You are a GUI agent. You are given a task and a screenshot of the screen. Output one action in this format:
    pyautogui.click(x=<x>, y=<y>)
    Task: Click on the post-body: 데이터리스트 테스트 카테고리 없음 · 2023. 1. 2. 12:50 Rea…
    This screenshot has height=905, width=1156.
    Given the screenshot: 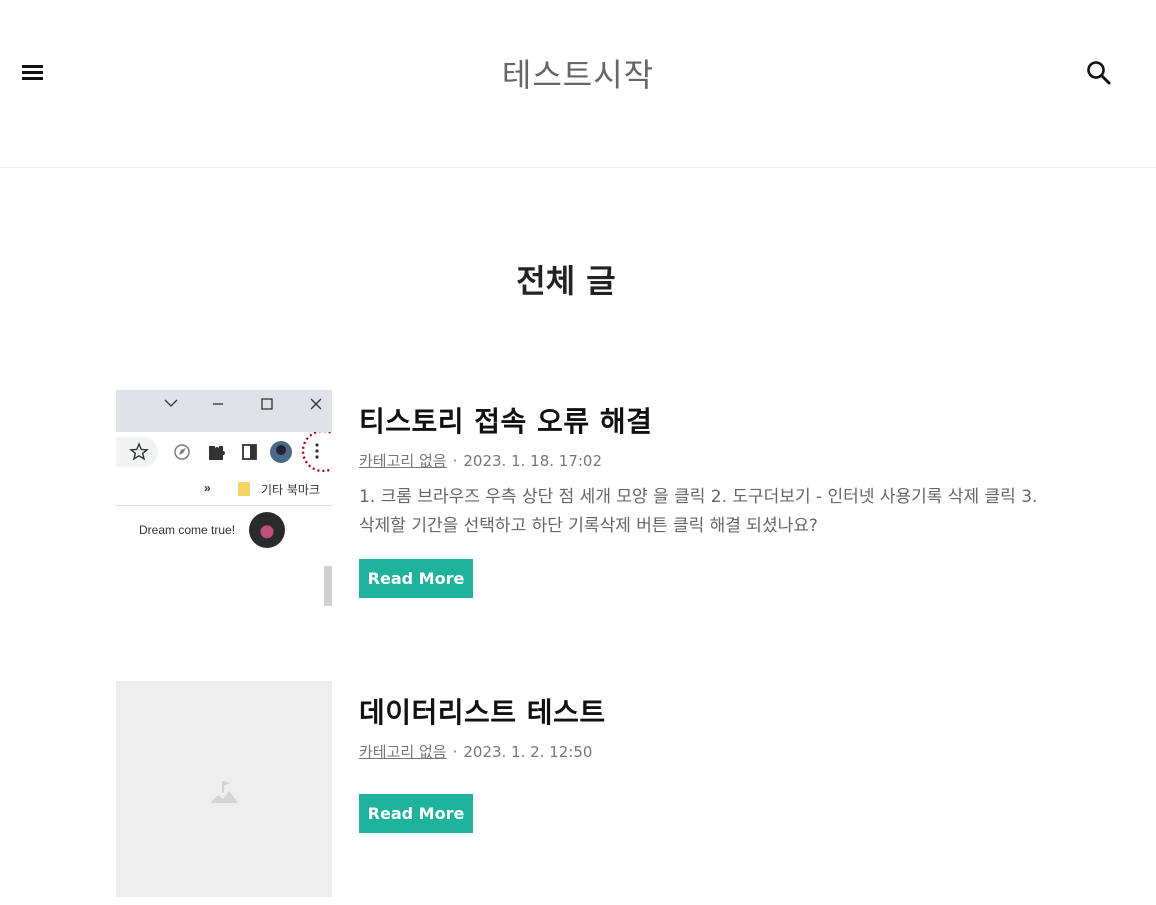 What is the action you would take?
    pyautogui.click(x=699, y=757)
    